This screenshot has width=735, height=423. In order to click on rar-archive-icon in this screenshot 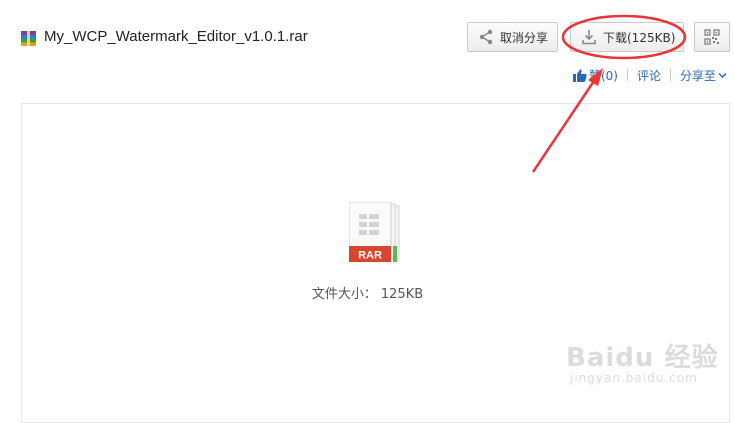, I will do `click(28, 38)`.